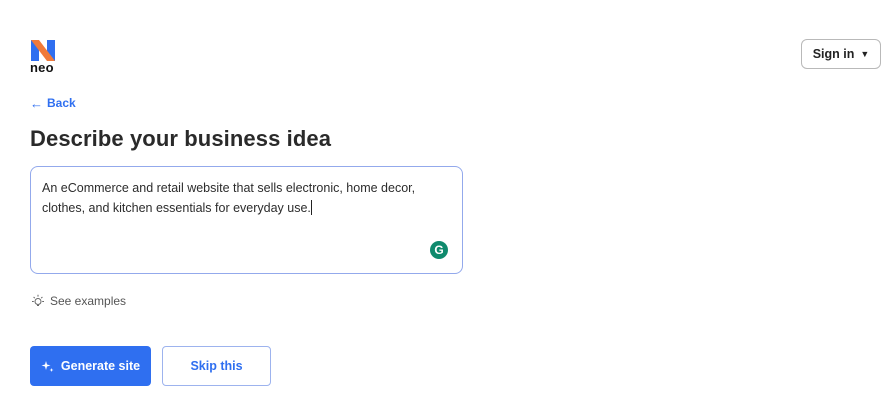  Describe the element at coordinates (216, 366) in the screenshot. I see `skip-this-button: Skip this` at that location.